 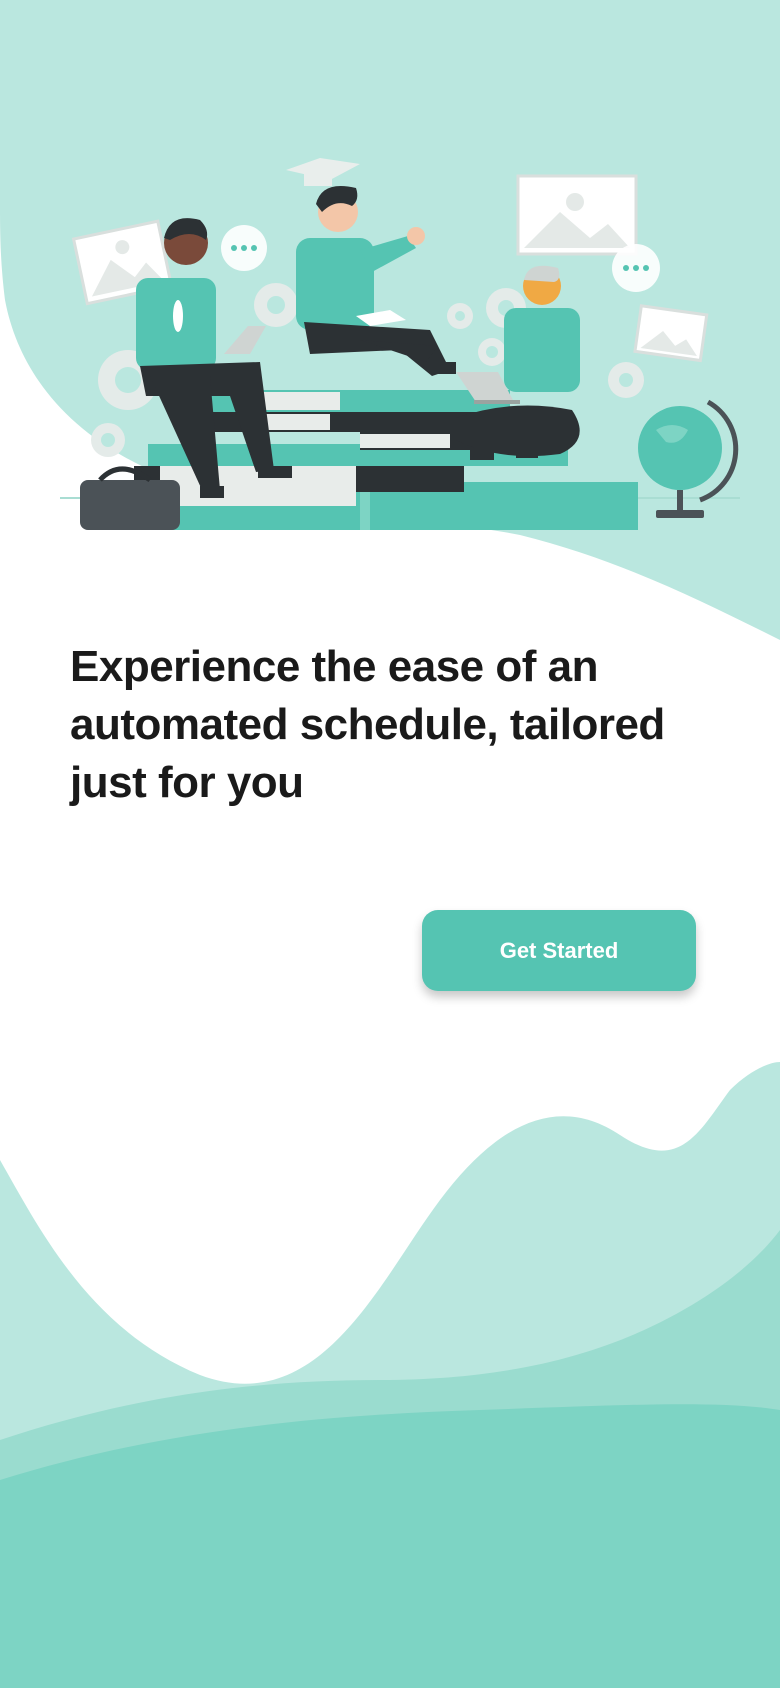 What do you see at coordinates (559, 950) in the screenshot?
I see `get-started-button: Get Started` at bounding box center [559, 950].